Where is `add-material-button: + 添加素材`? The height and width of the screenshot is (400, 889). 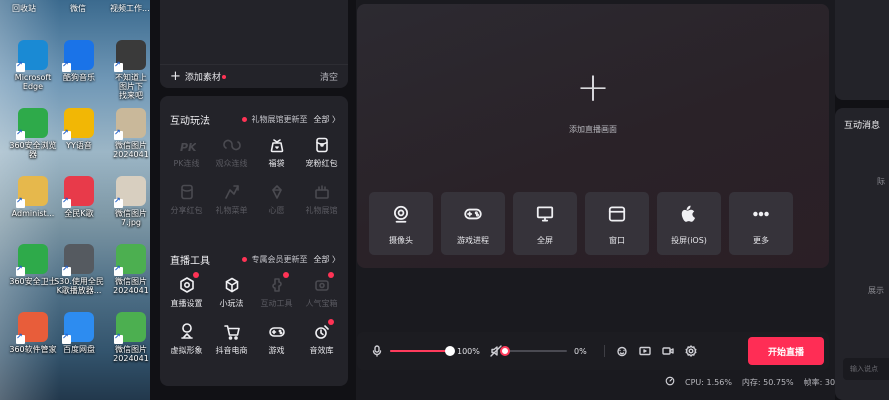
add-material-button: + 添加素材 is located at coordinates (198, 76).